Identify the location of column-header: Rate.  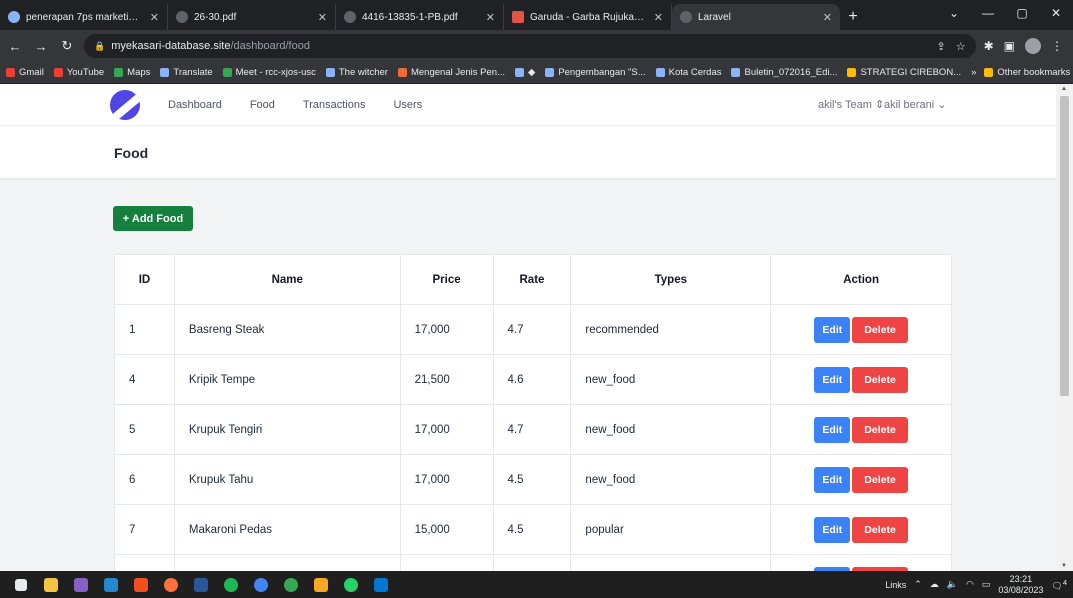
(532, 279).